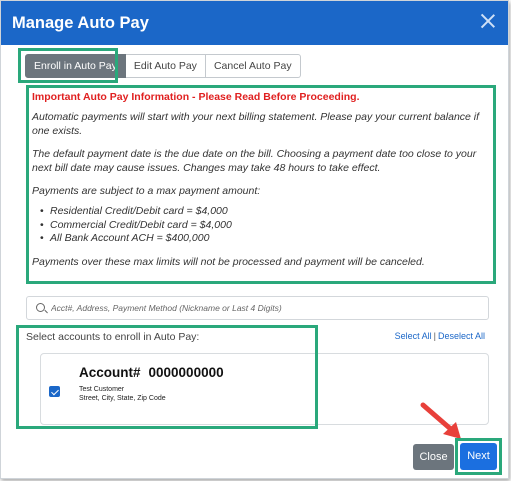 This screenshot has width=511, height=481. I want to click on next-button: Next, so click(478, 456).